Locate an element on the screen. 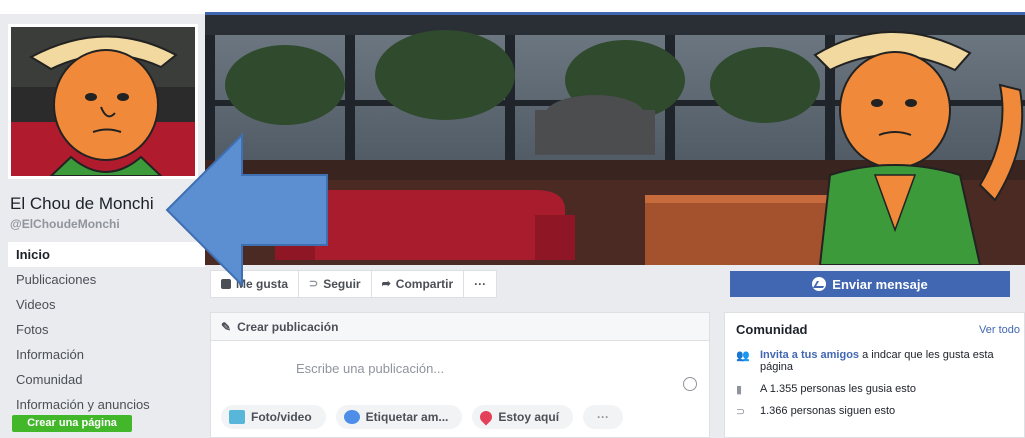 Image resolution: width=1025 pixels, height=438 pixels. more-options-button: ··· is located at coordinates (603, 417).